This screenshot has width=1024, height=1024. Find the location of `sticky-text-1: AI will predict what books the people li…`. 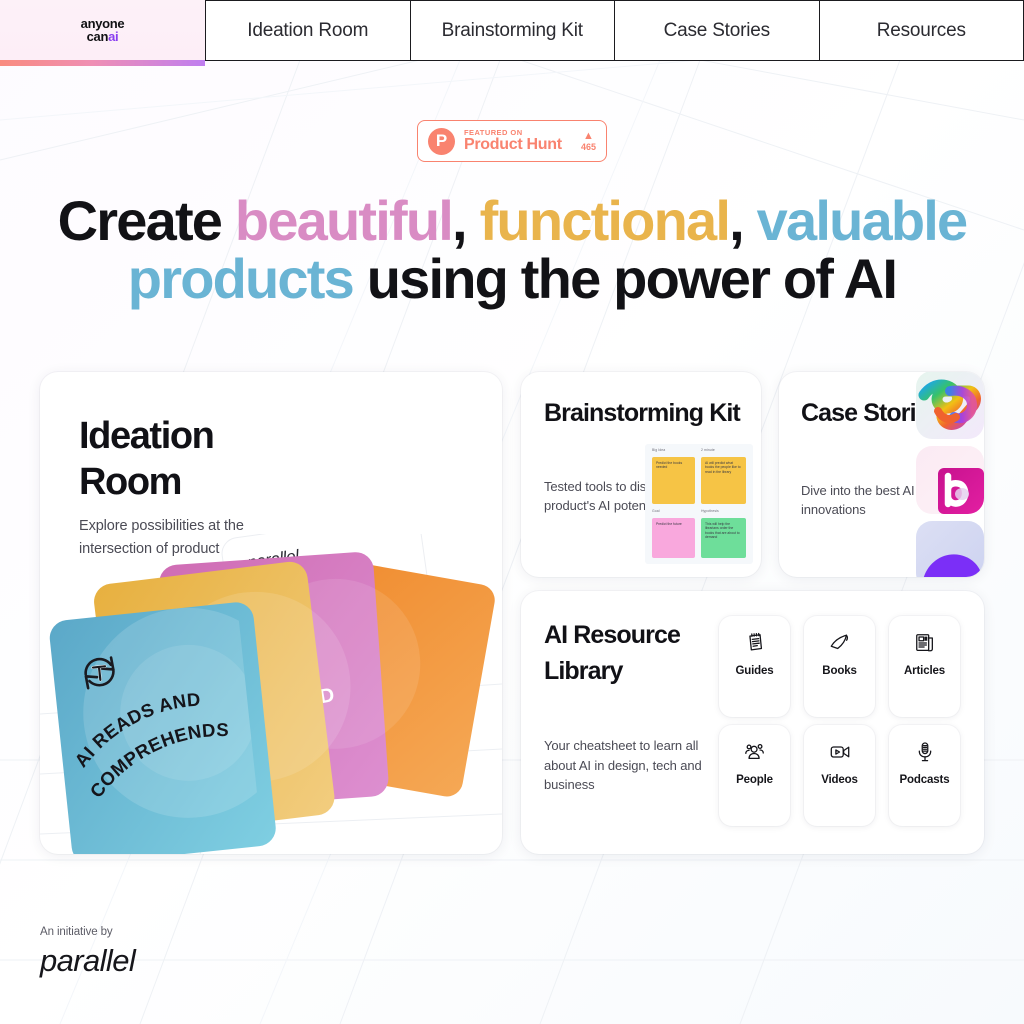

sticky-text-1: AI will predict what books the people li… is located at coordinates (723, 467).